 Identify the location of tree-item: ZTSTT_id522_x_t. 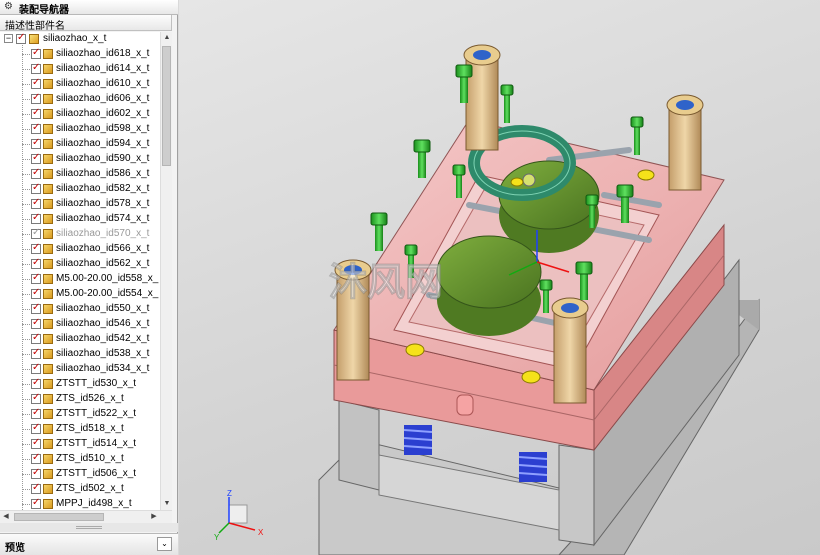
(80, 414).